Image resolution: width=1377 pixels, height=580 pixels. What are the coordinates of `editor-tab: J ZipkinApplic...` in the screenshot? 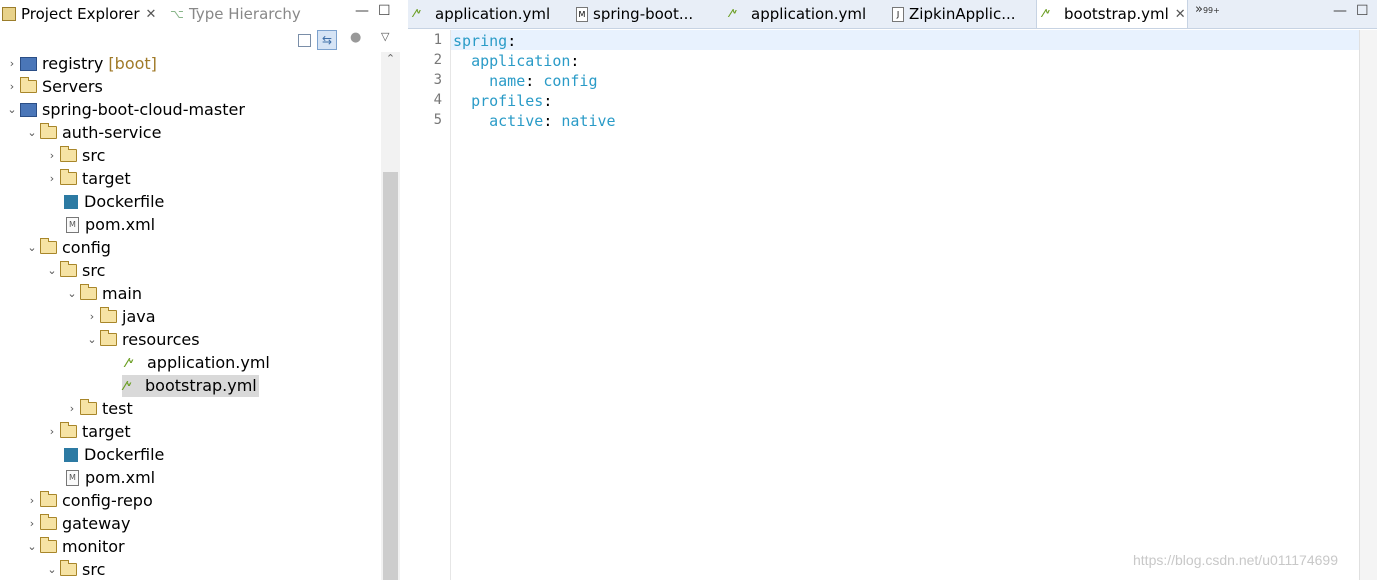 It's located at (961, 14).